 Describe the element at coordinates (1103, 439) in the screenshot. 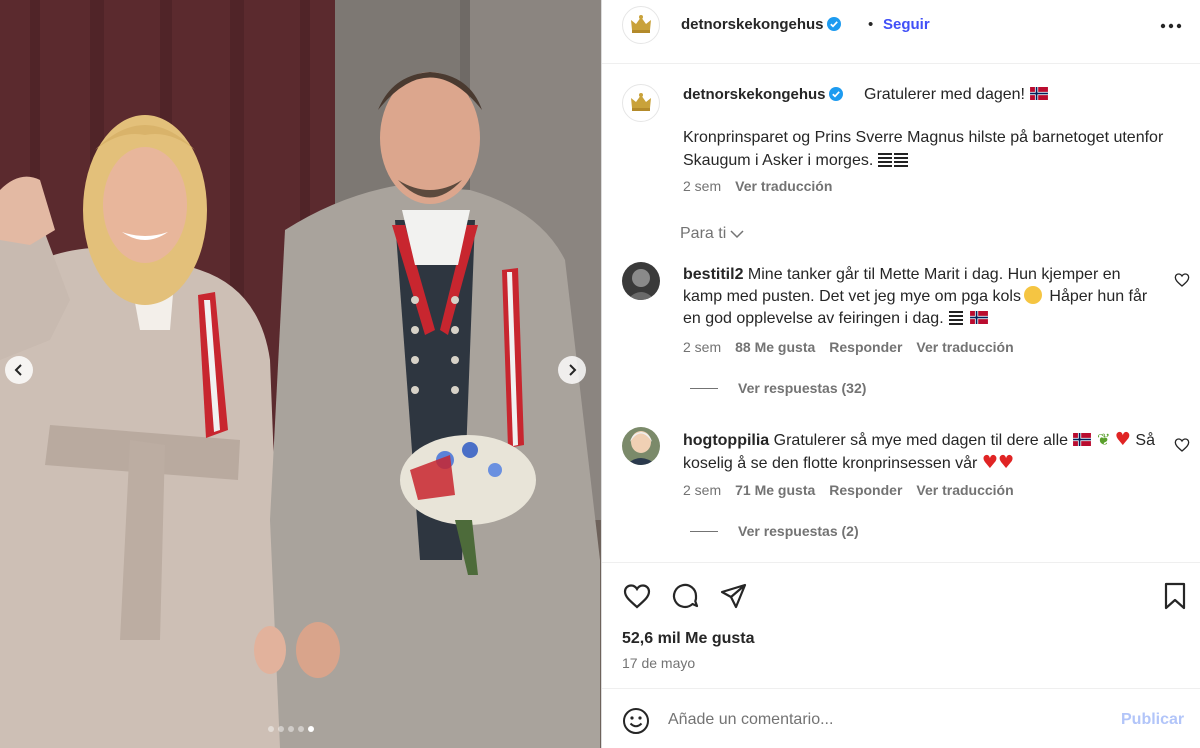

I see `leaf-emoji-icon: ❦` at that location.